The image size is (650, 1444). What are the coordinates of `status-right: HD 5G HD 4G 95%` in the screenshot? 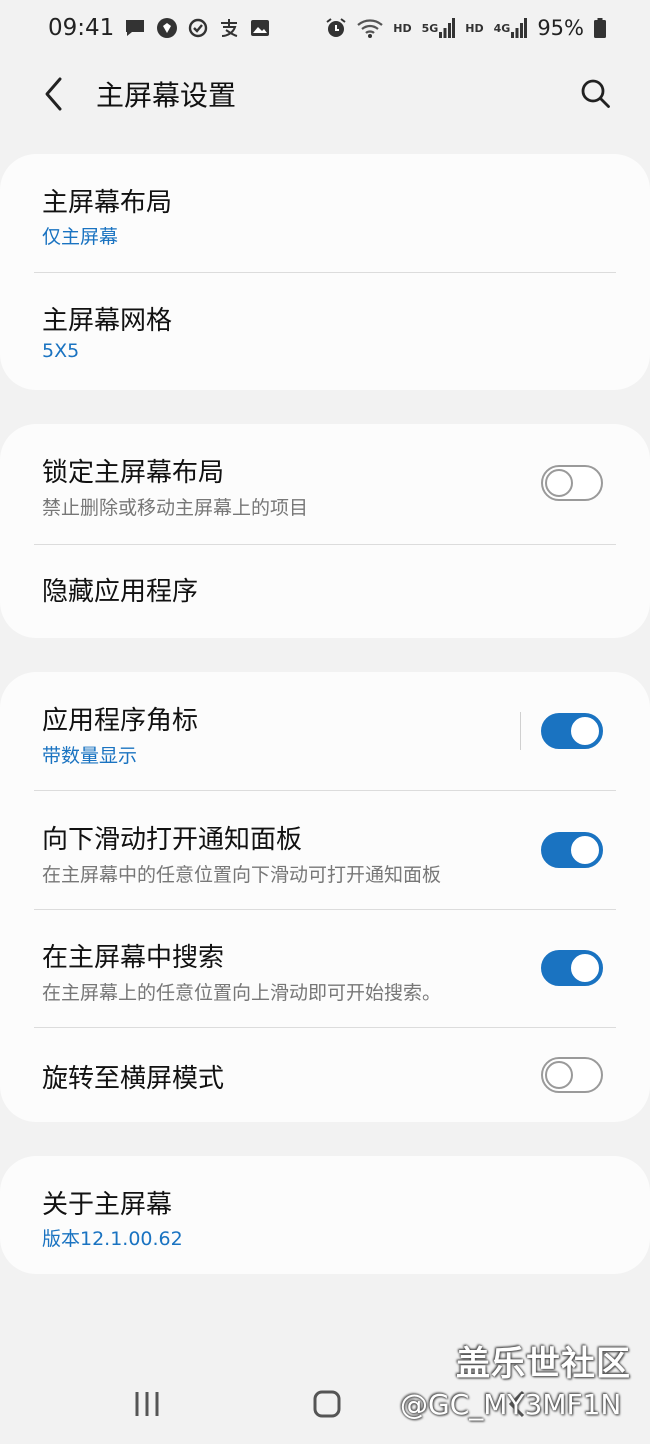 It's located at (465, 28).